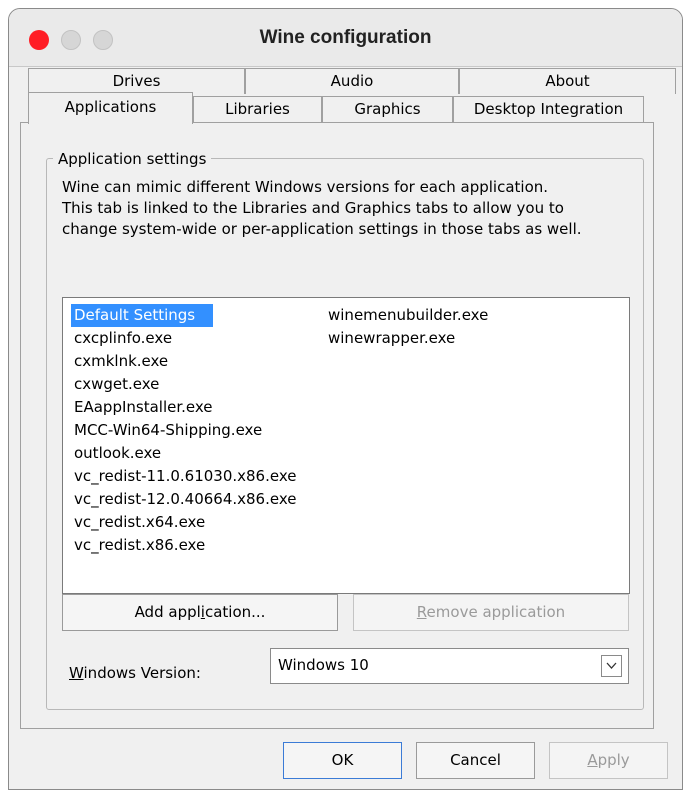  Describe the element at coordinates (408, 338) in the screenshot. I see `list-item: winewrapper.exe` at that location.